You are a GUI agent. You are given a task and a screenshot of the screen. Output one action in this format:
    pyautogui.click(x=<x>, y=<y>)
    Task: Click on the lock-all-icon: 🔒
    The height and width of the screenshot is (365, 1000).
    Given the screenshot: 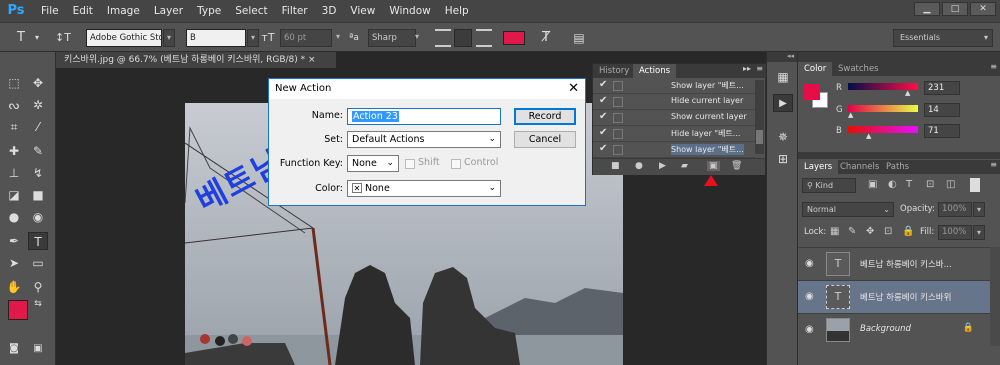 What is the action you would take?
    pyautogui.click(x=908, y=231)
    